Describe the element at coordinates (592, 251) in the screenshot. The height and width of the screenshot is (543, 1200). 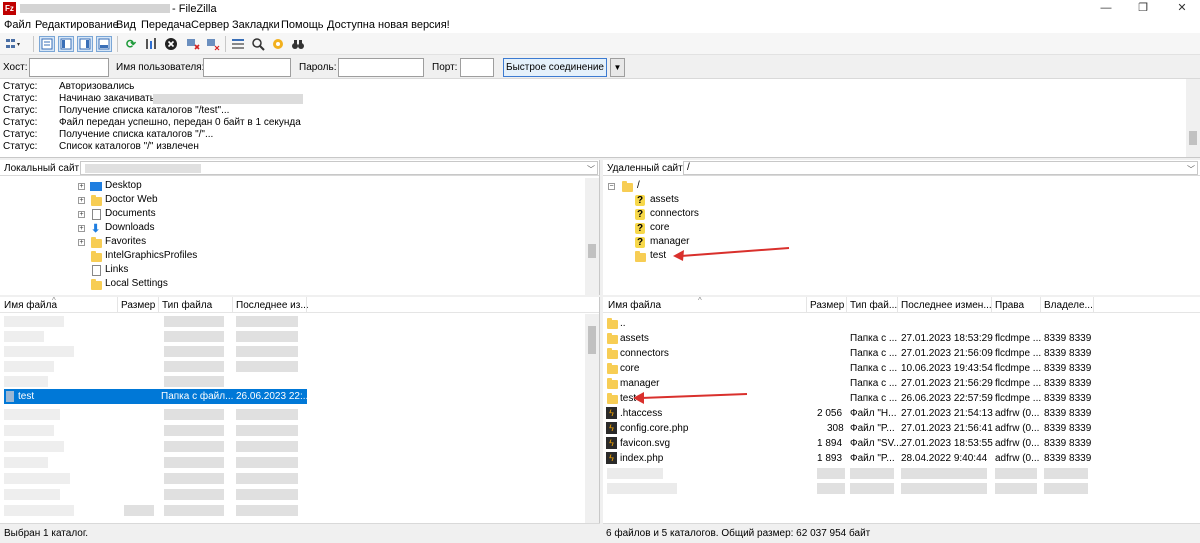
I see `local-tree-scrollbar-thumb` at that location.